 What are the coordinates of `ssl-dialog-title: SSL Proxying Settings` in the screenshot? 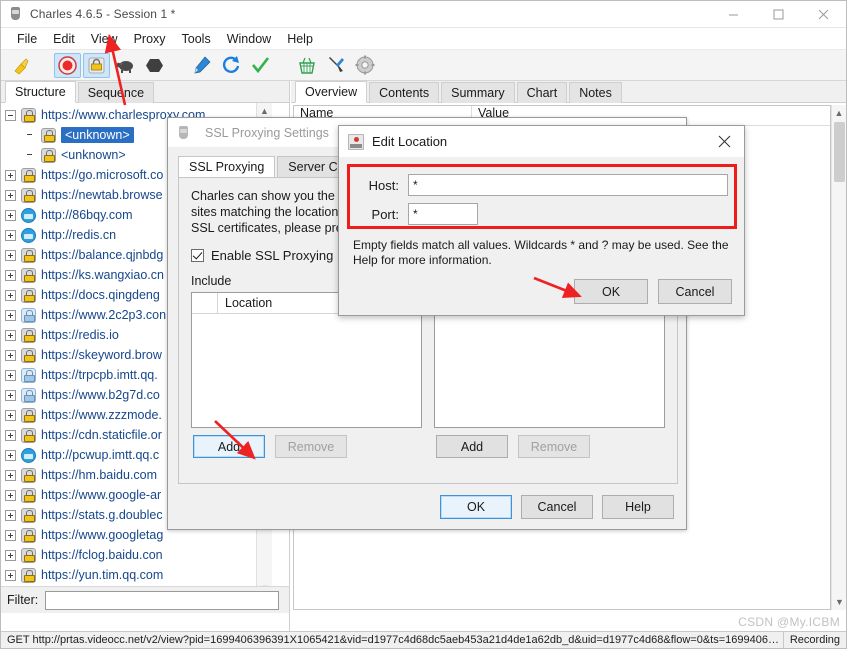 It's located at (267, 132).